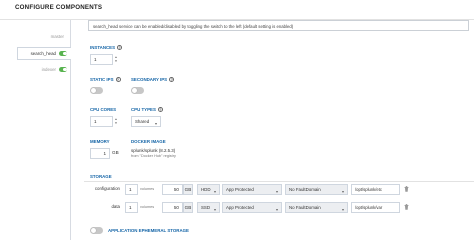 This screenshot has height=240, width=474. I want to click on static-ips-toggle, so click(96, 90).